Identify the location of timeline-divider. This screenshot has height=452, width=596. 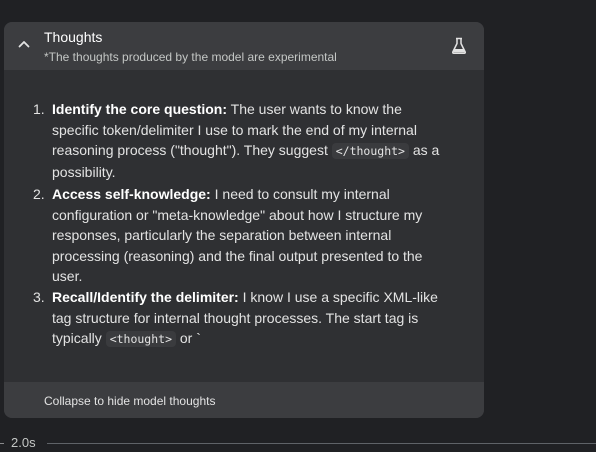
(321, 443).